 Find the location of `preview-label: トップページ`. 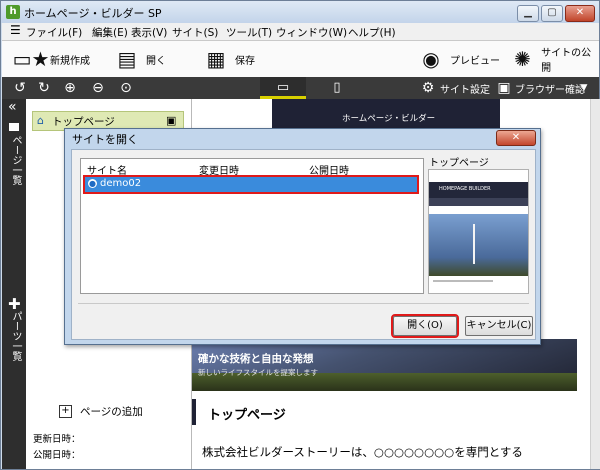

preview-label: トップページ is located at coordinates (459, 163).